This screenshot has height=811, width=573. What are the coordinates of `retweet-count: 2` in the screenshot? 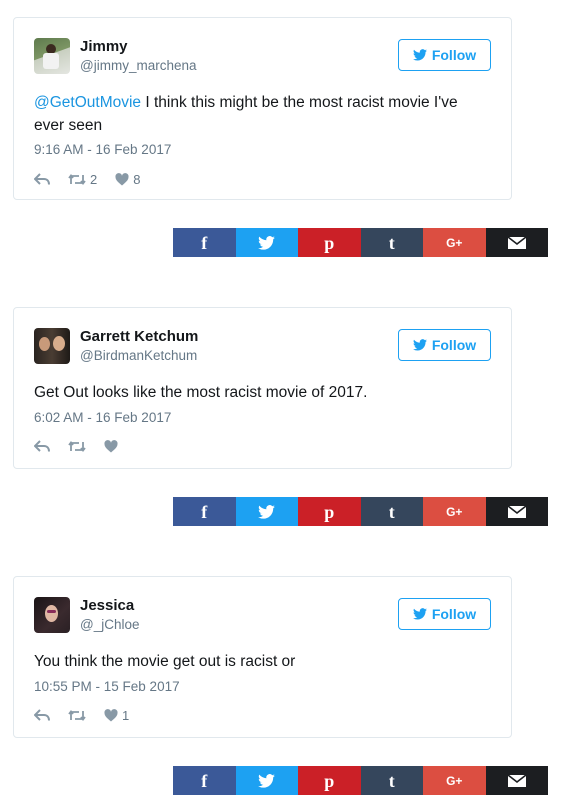 It's located at (94, 179).